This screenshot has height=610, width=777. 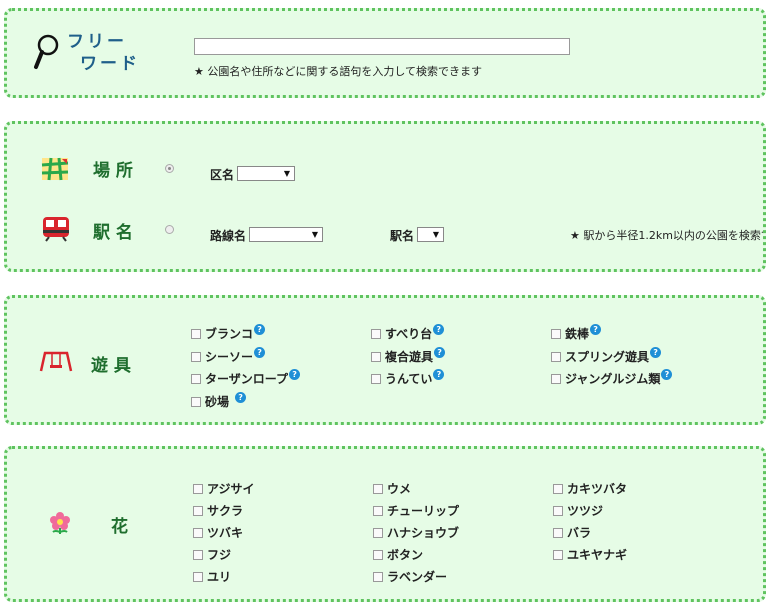 I want to click on equipment-item: ジャングルジム類?, so click(x=612, y=378).